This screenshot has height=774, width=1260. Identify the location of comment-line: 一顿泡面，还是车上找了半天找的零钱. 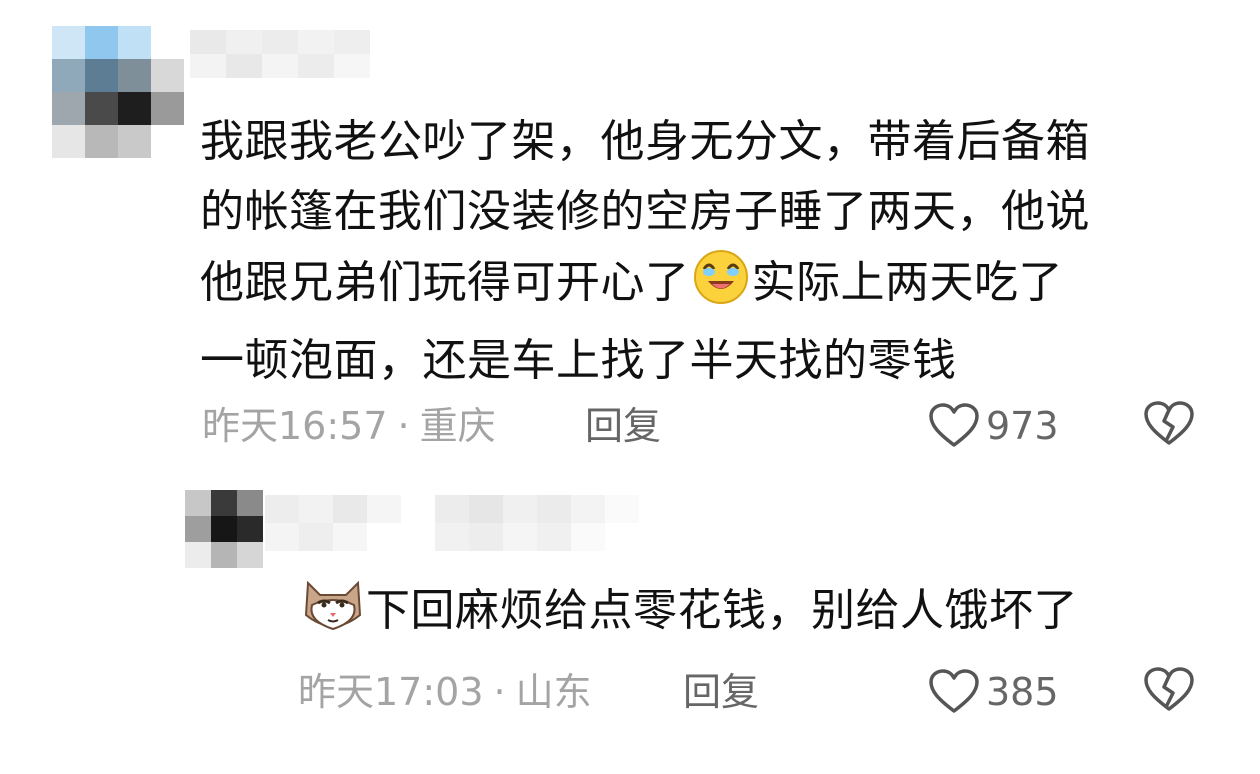
(578, 360).